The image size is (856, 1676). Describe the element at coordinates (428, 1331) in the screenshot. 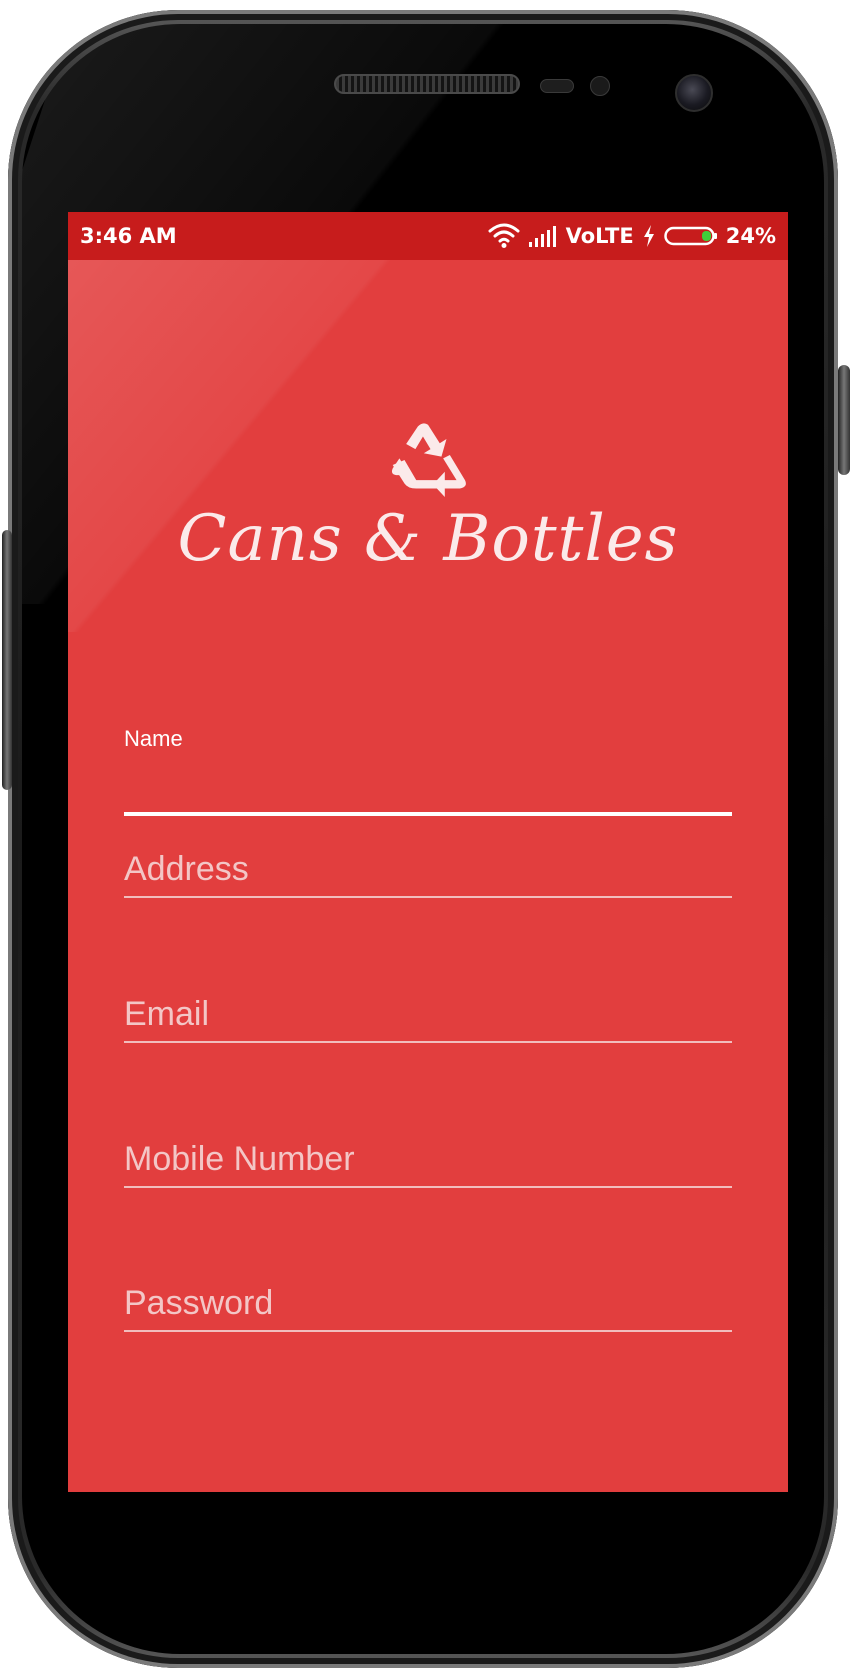

I see `password-underline` at that location.